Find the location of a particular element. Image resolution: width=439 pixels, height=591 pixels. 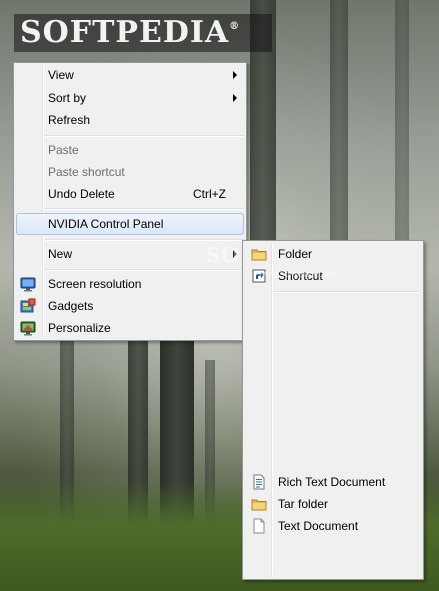

menu-item-view: View is located at coordinates (130, 75).